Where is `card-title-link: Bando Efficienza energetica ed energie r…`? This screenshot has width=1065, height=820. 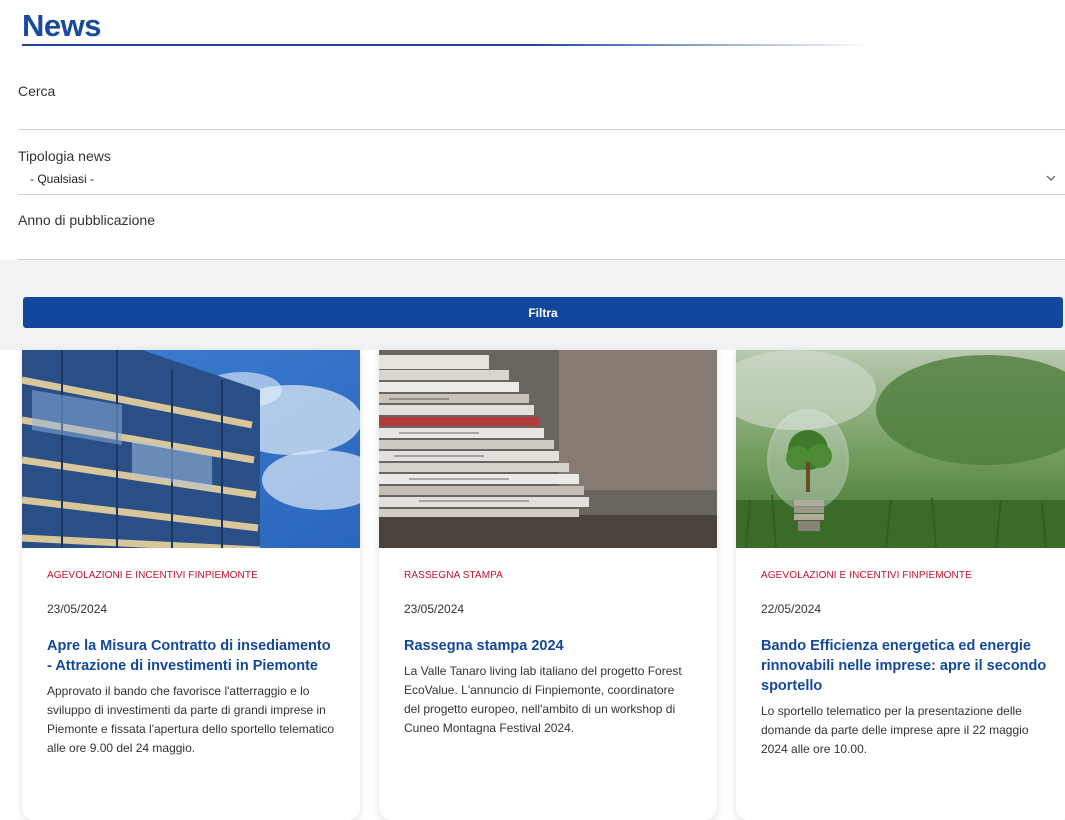 card-title-link: Bando Efficienza energetica ed energie r… is located at coordinates (905, 666).